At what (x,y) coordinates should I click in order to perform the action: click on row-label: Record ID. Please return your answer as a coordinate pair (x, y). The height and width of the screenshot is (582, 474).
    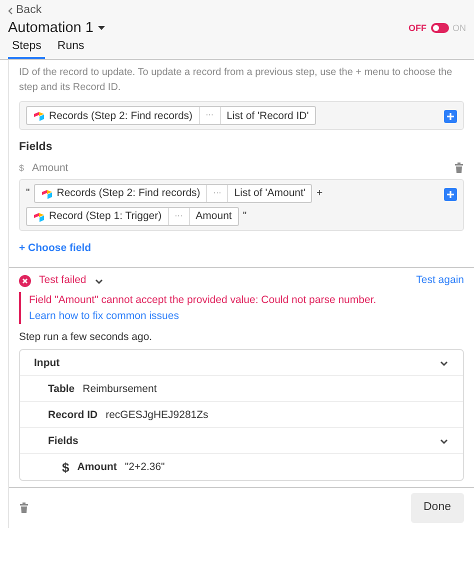
    Looking at the image, I should click on (73, 415).